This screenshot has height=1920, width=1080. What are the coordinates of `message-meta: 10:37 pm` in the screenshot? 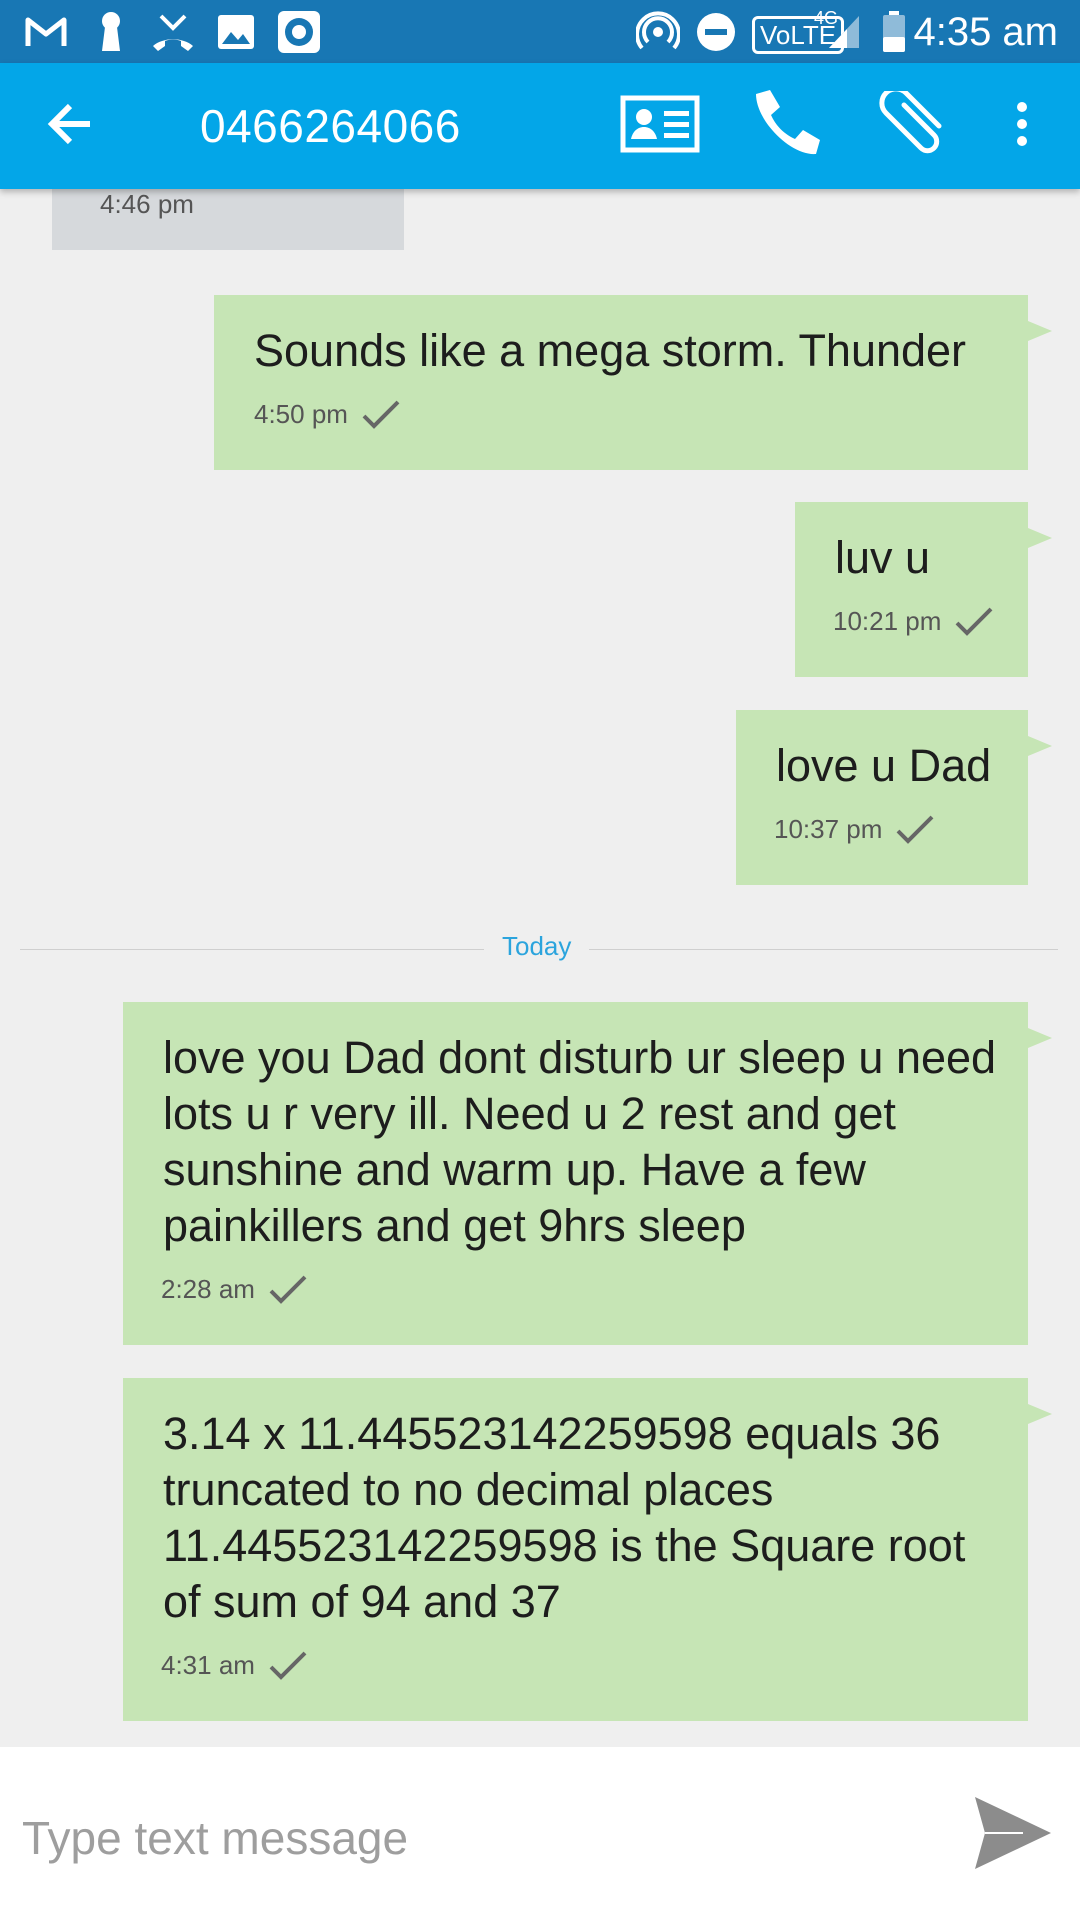 It's located at (854, 829).